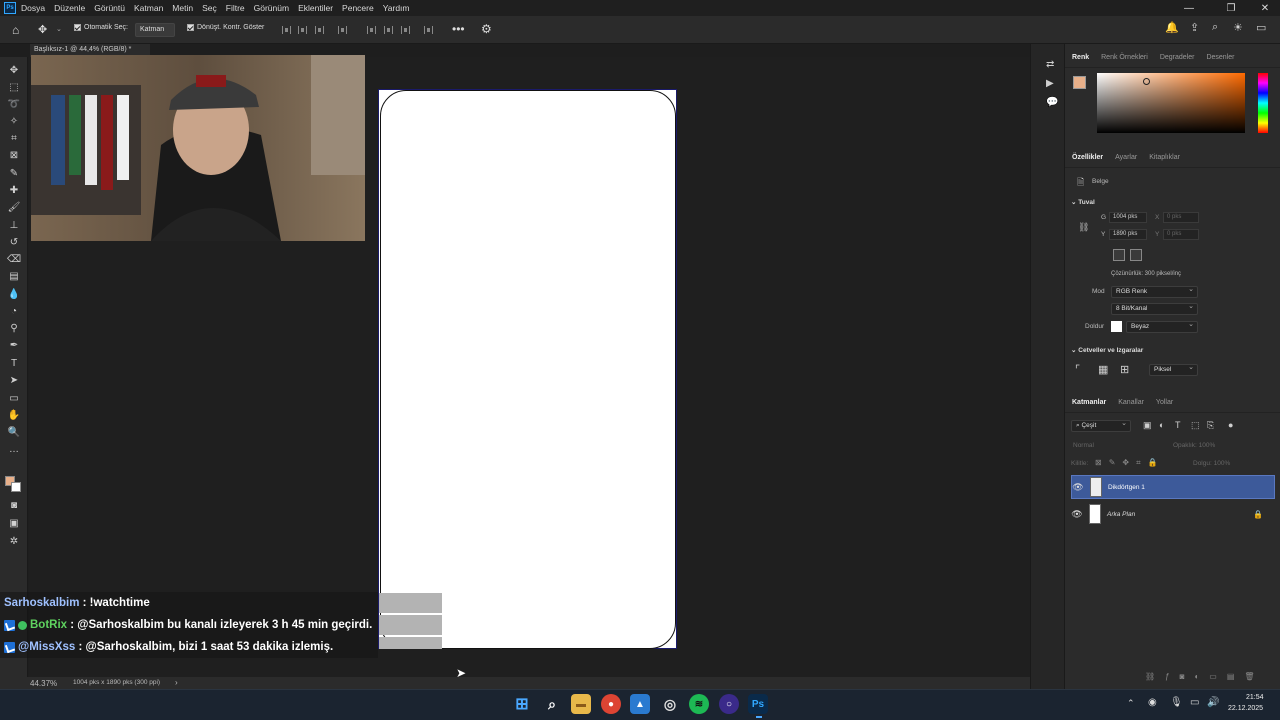  What do you see at coordinates (155, 30) in the screenshot?
I see `target-dropdown: Katman` at bounding box center [155, 30].